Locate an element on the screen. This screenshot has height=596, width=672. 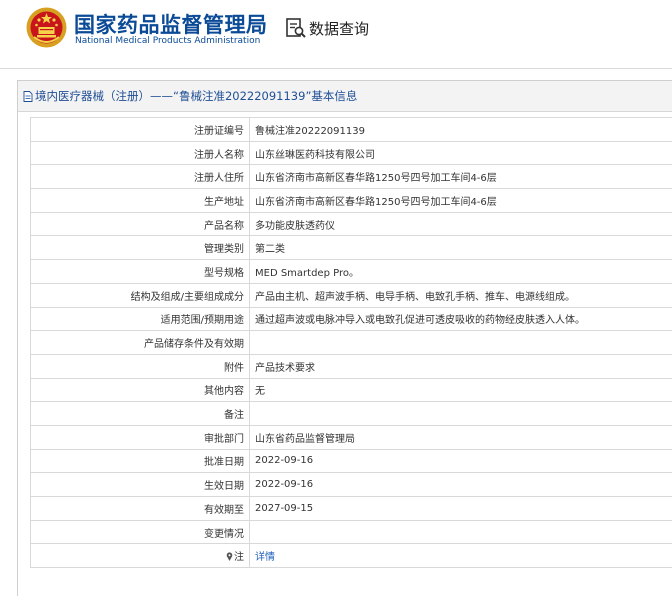
row-value: 多功能皮肤透药仪 is located at coordinates (461, 224).